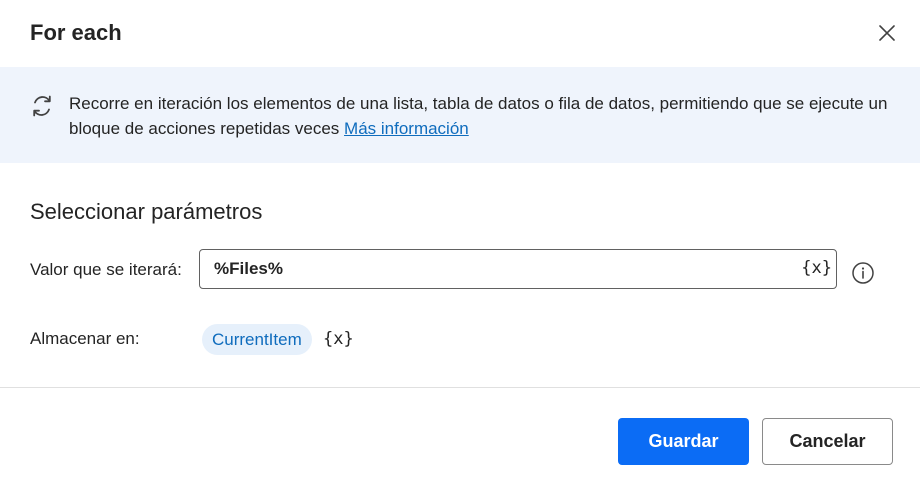 Image resolution: width=920 pixels, height=487 pixels. What do you see at coordinates (683, 441) in the screenshot?
I see `save-button: Guardar` at bounding box center [683, 441].